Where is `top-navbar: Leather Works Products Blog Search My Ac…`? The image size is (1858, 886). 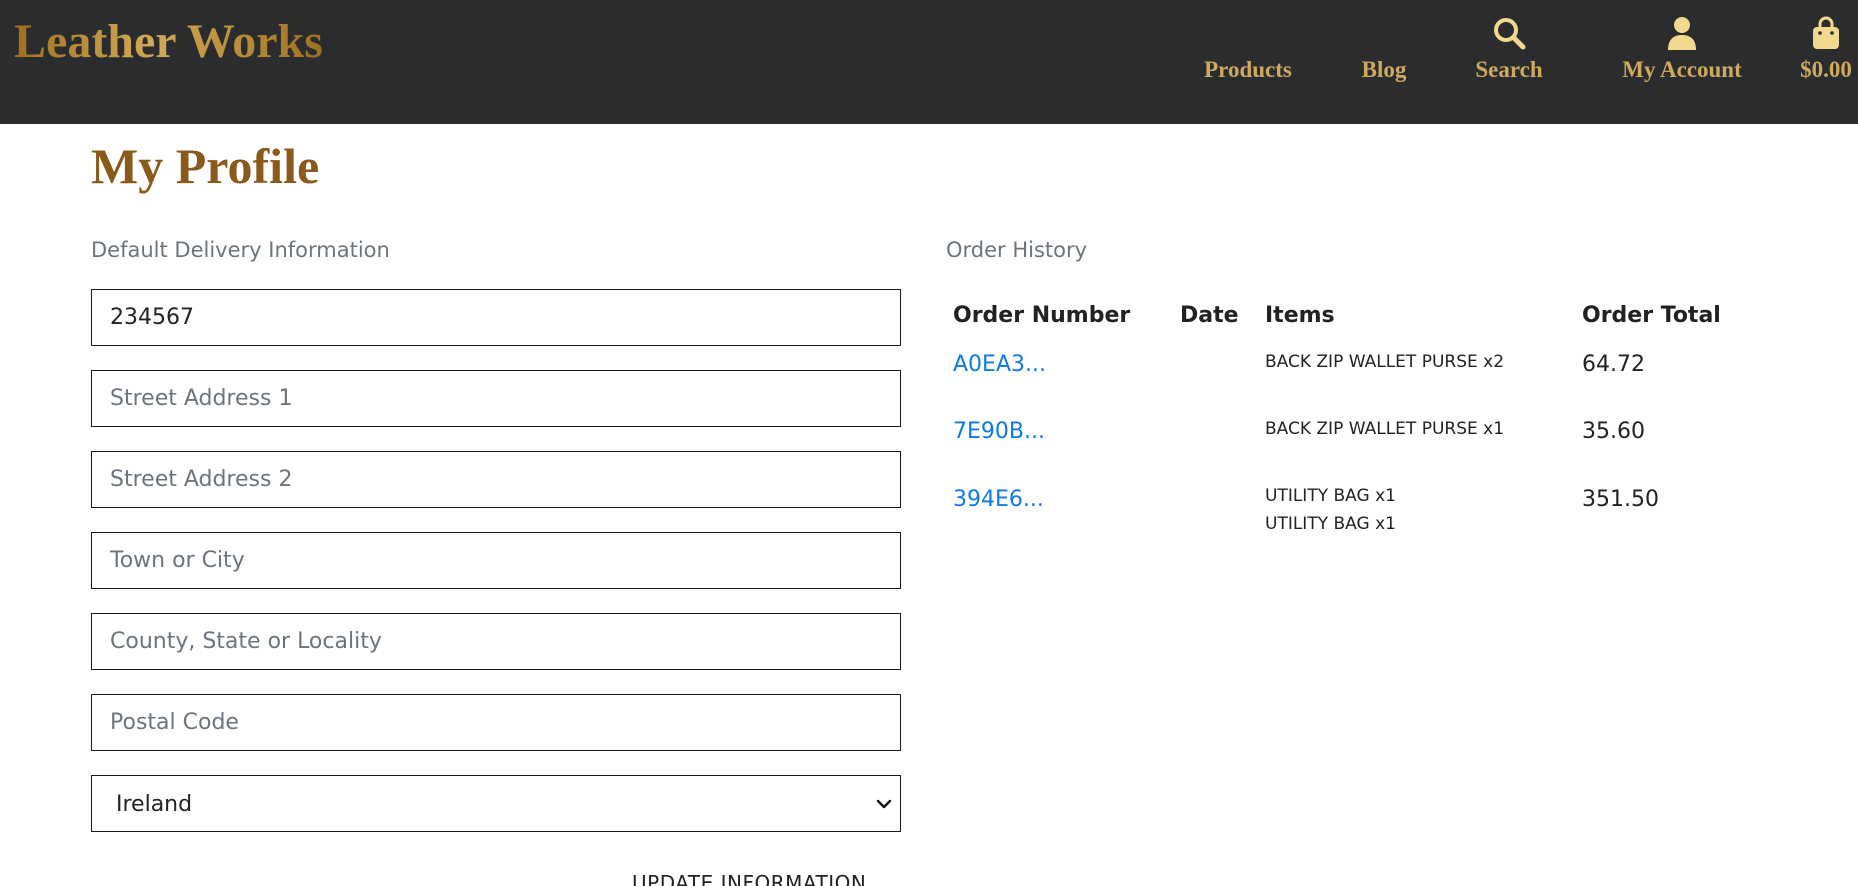
top-navbar: Leather Works Products Blog Search My Ac… is located at coordinates (929, 62).